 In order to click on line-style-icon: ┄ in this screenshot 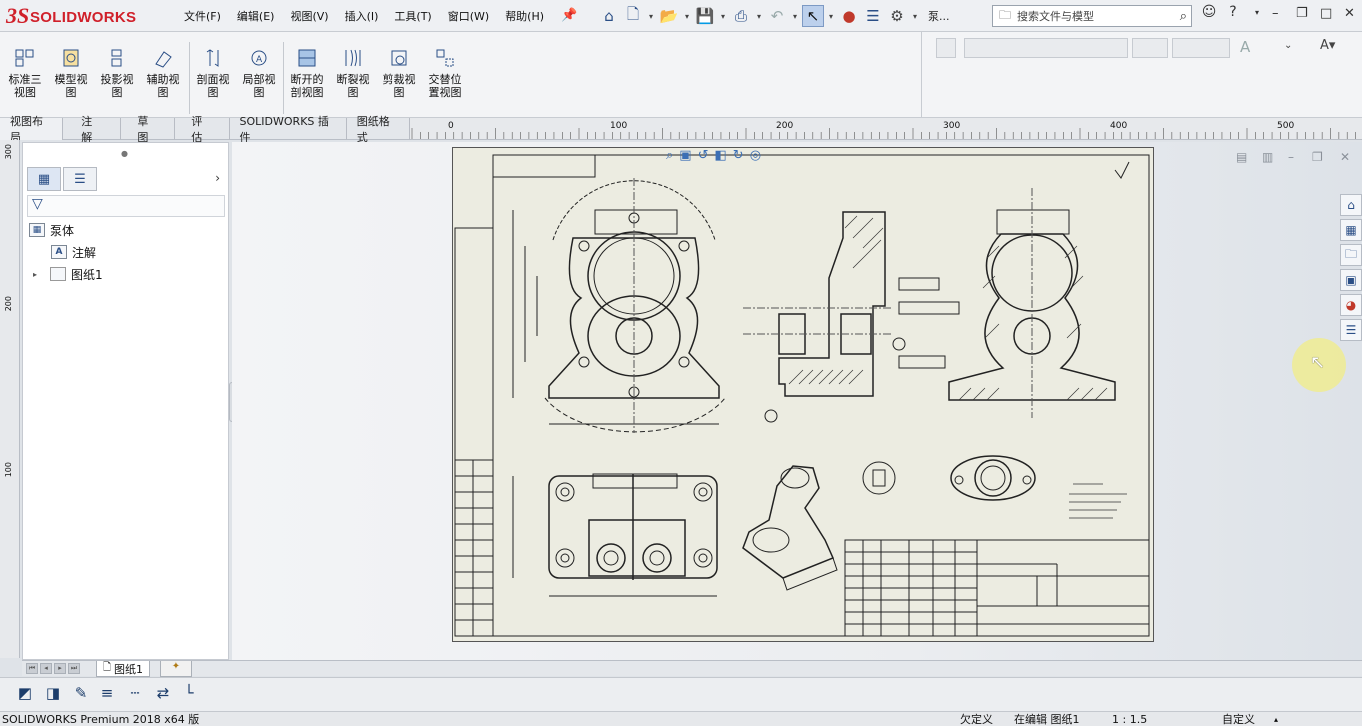, I will do `click(135, 695)`.